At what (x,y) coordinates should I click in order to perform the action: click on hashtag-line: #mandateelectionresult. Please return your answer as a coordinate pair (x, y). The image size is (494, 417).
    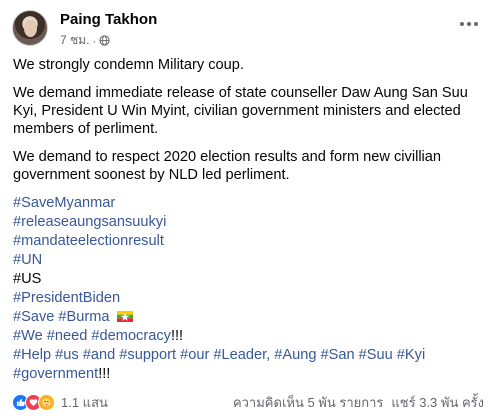
    Looking at the image, I should click on (248, 241).